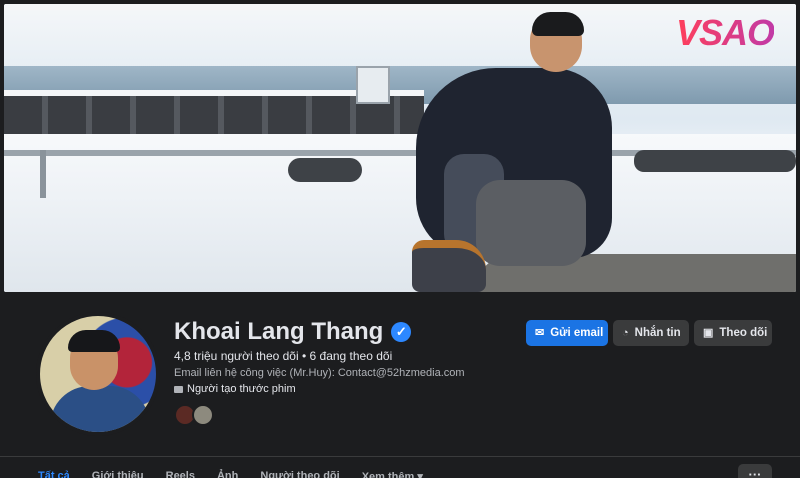  What do you see at coordinates (118, 474) in the screenshot?
I see `tab-about: Giới thiệu` at bounding box center [118, 474].